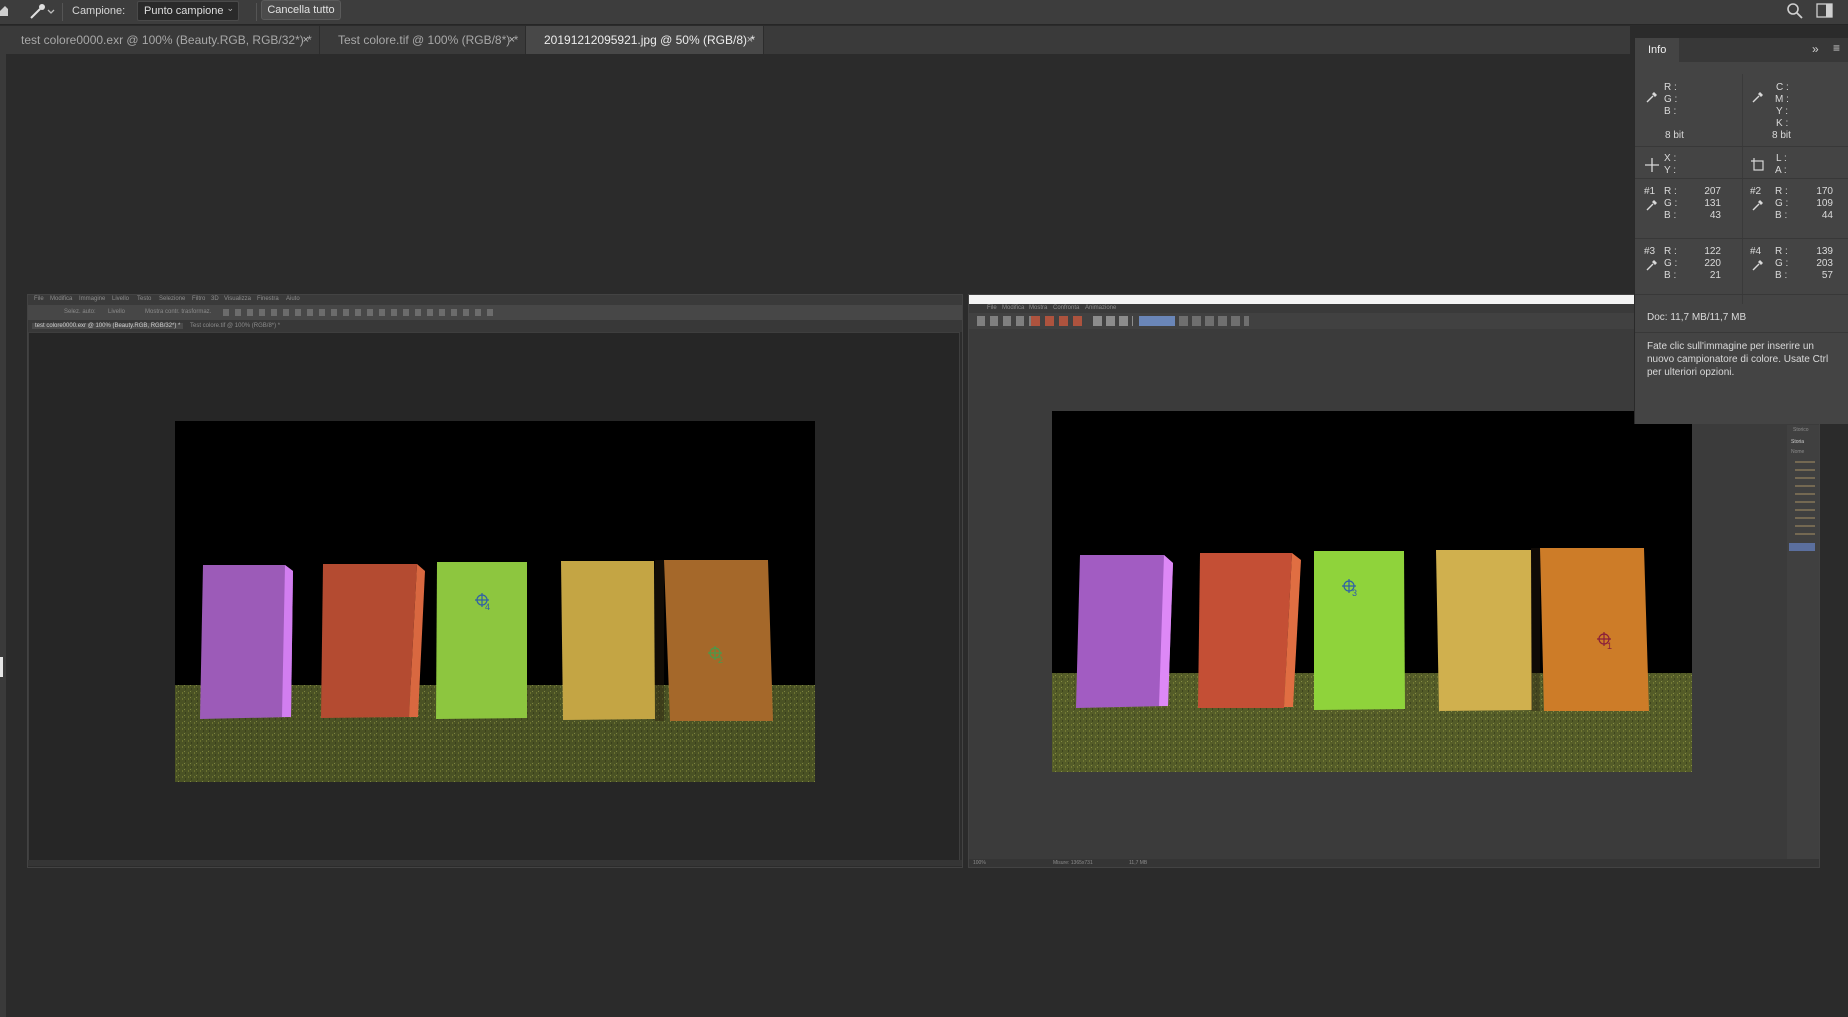 The height and width of the screenshot is (1017, 1848). Describe the element at coordinates (487, 607) in the screenshot. I see `sampler-marker-4-label: 4` at that location.